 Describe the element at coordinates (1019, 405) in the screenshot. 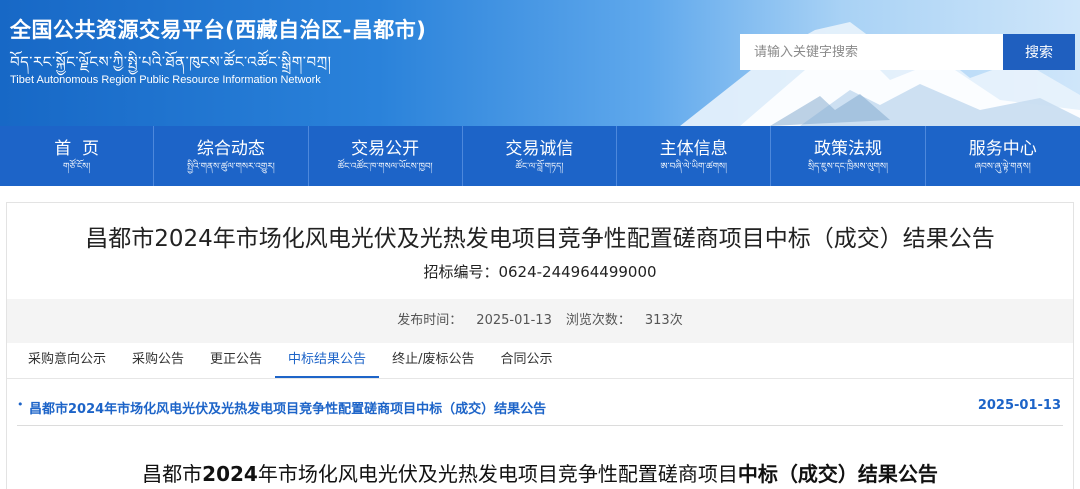

I see `document-date: 2025-01-13` at that location.